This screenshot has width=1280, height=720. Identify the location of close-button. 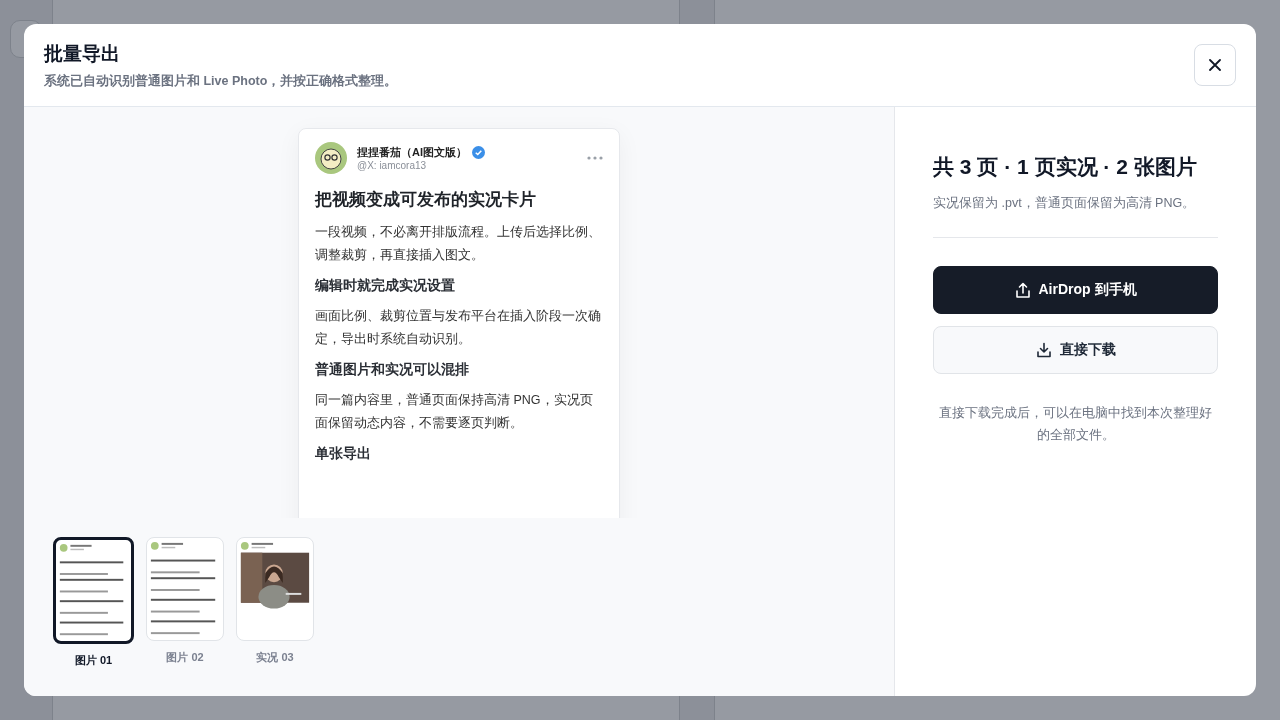
(1215, 65).